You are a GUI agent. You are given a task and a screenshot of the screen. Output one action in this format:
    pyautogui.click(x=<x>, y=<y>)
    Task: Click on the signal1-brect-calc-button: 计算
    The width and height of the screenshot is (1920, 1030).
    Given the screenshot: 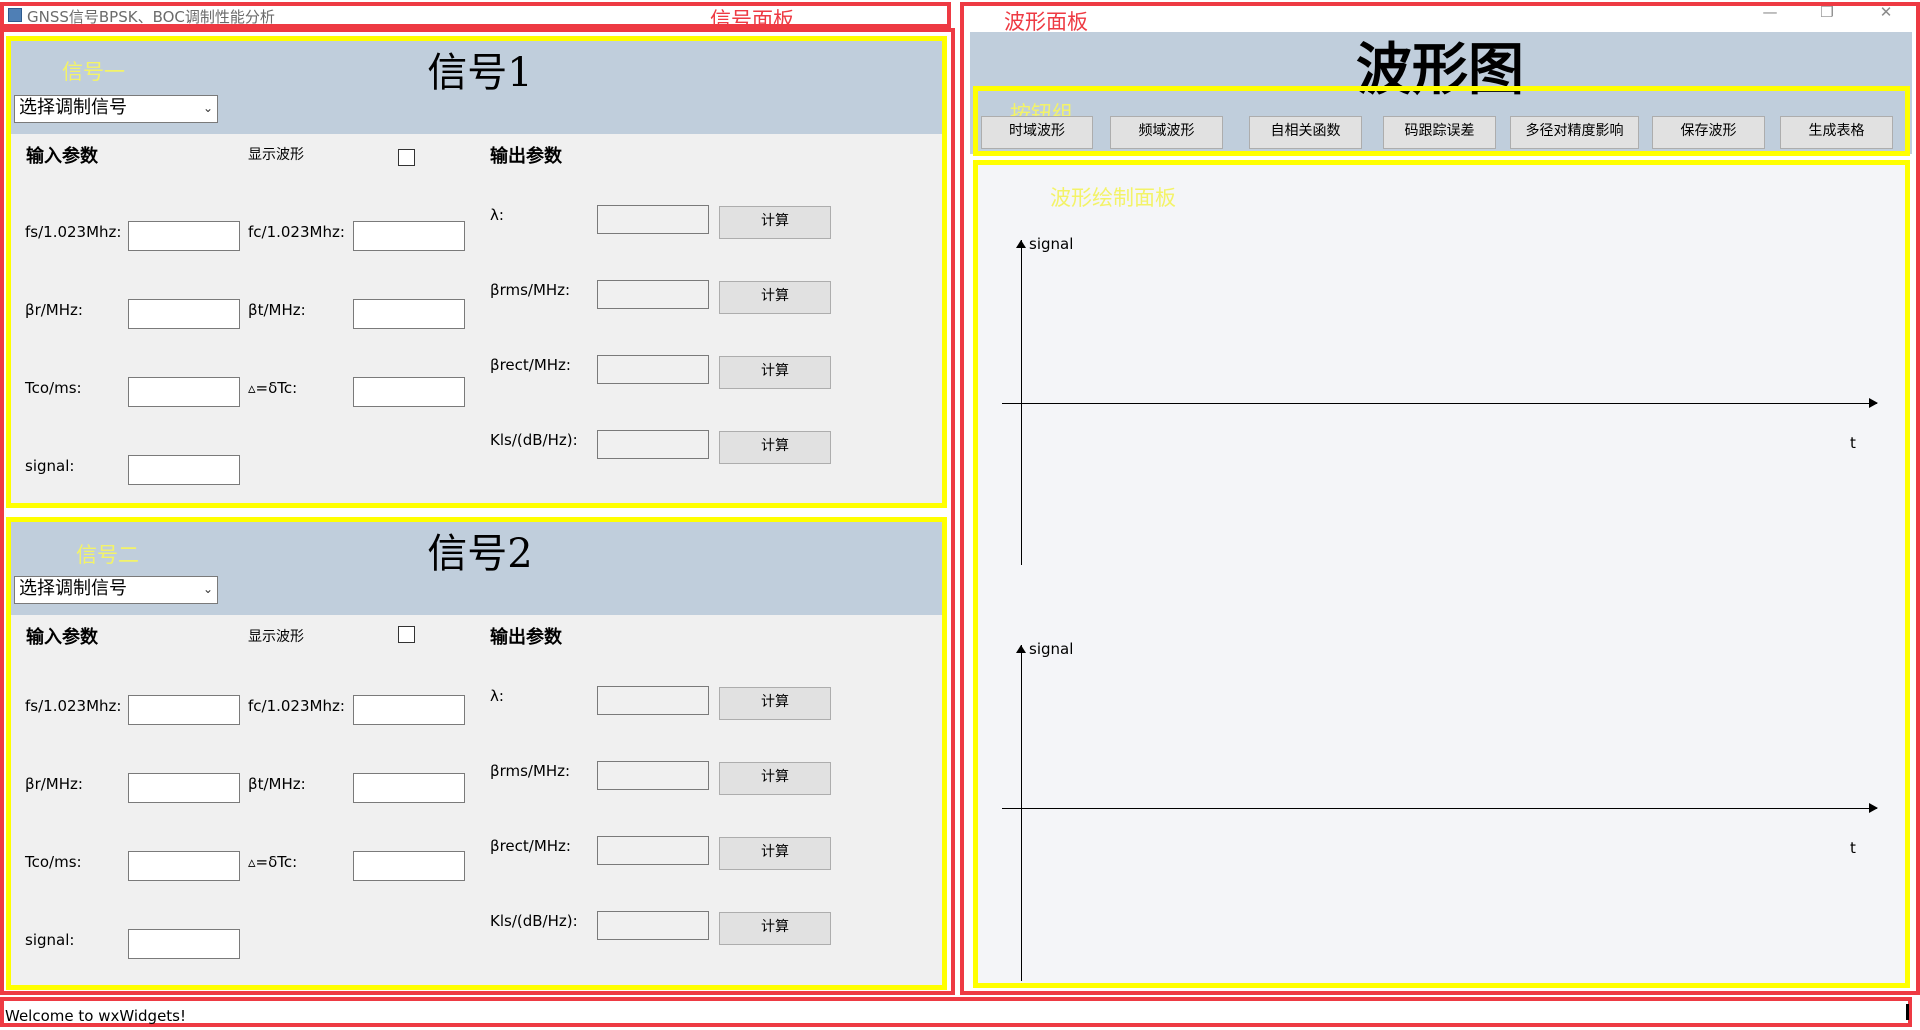 What is the action you would take?
    pyautogui.click(x=775, y=372)
    